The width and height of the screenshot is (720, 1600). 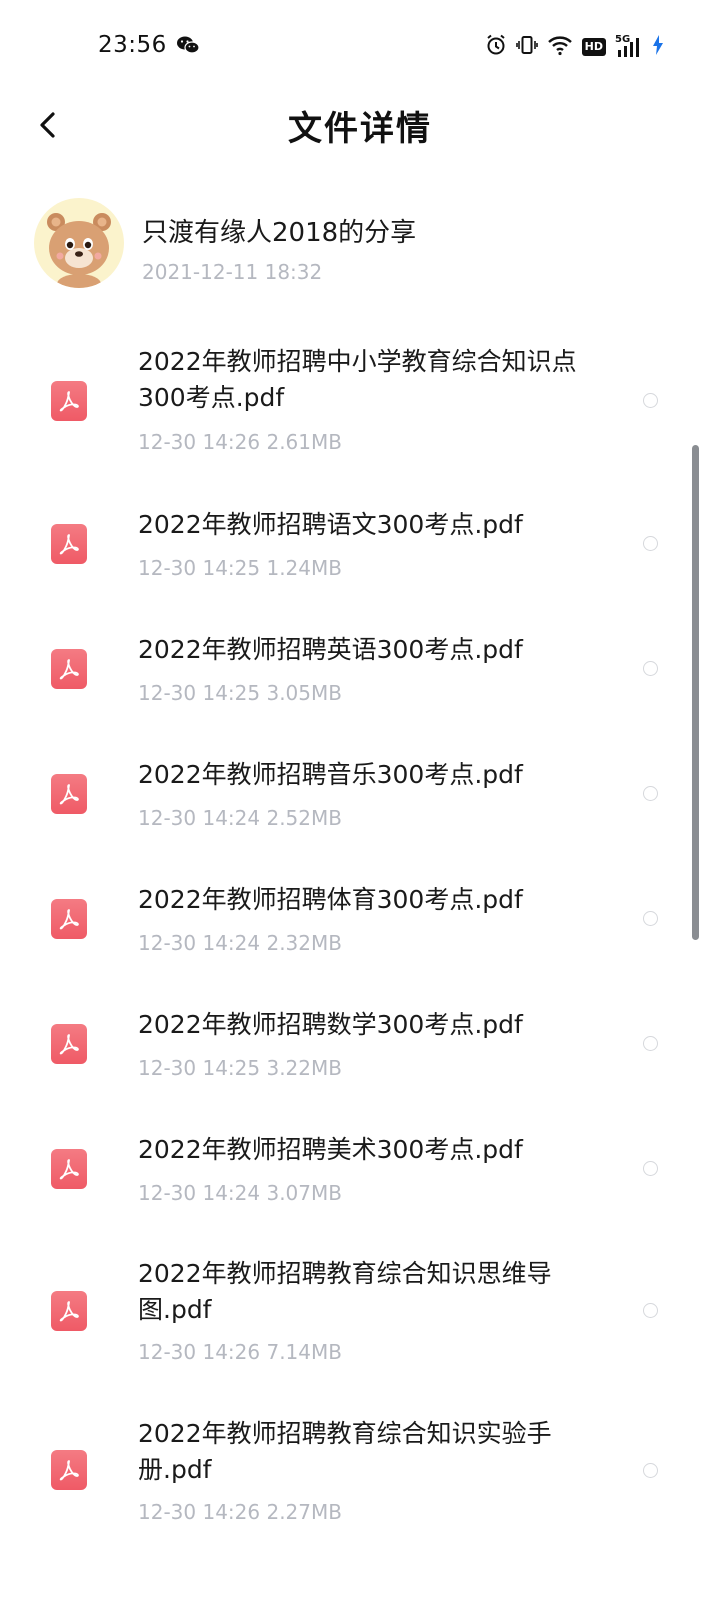 I want to click on wechat-icon, so click(x=188, y=47).